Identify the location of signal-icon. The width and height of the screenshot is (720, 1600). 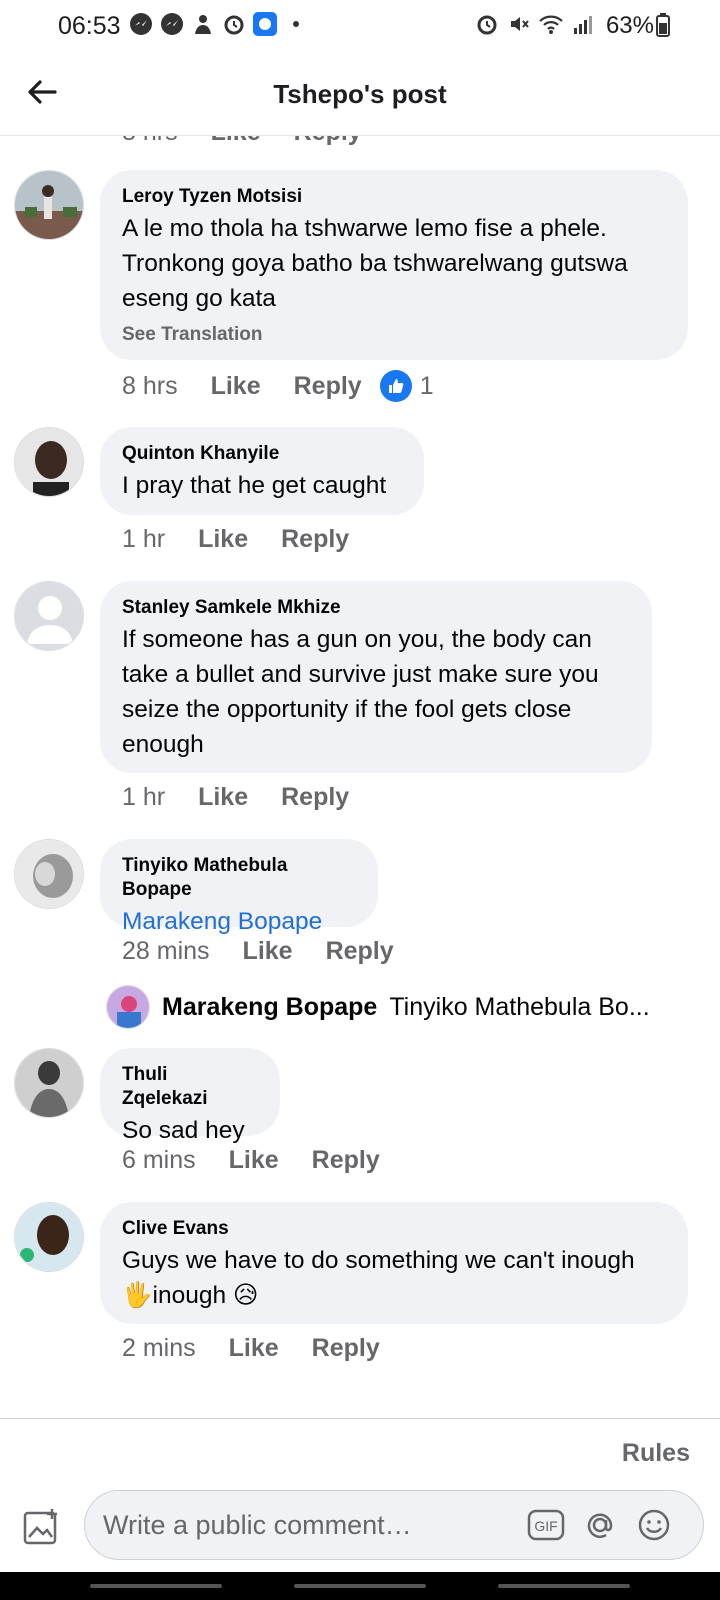
(583, 24).